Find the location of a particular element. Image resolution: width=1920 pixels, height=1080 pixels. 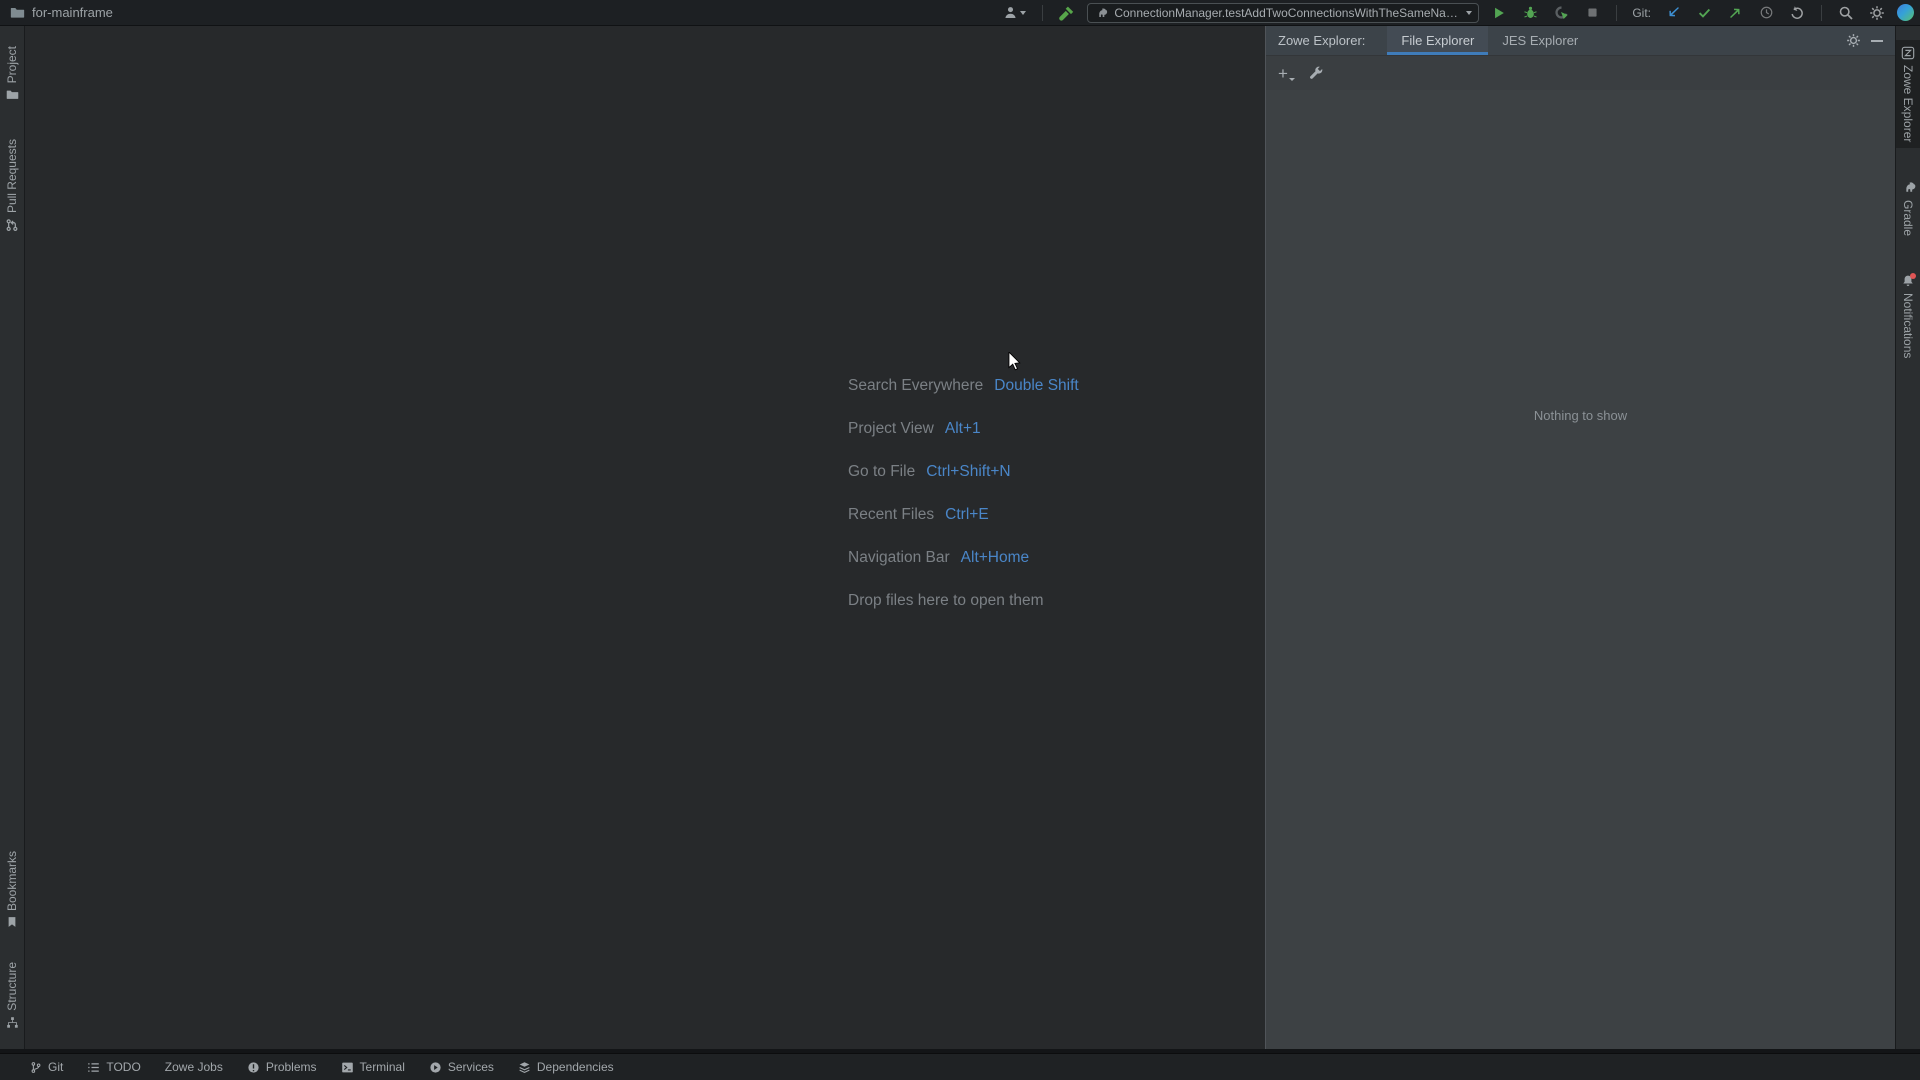

notification-badge is located at coordinates (1913, 276).